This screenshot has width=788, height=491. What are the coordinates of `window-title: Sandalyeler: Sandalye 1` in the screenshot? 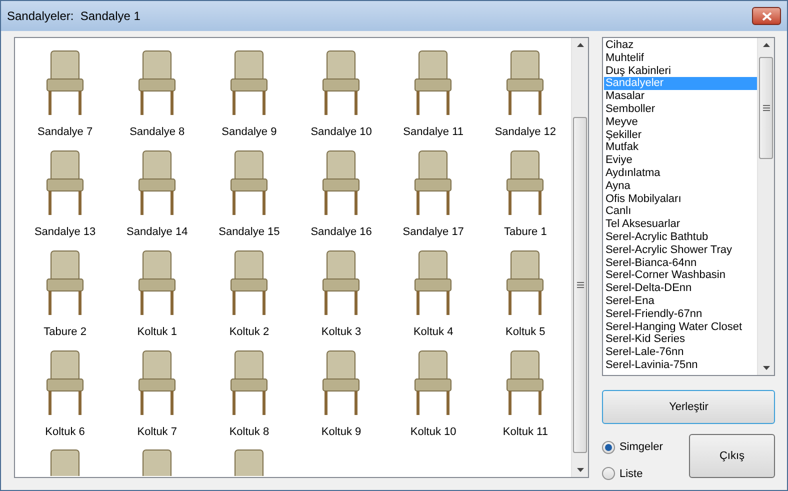 It's located at (73, 16).